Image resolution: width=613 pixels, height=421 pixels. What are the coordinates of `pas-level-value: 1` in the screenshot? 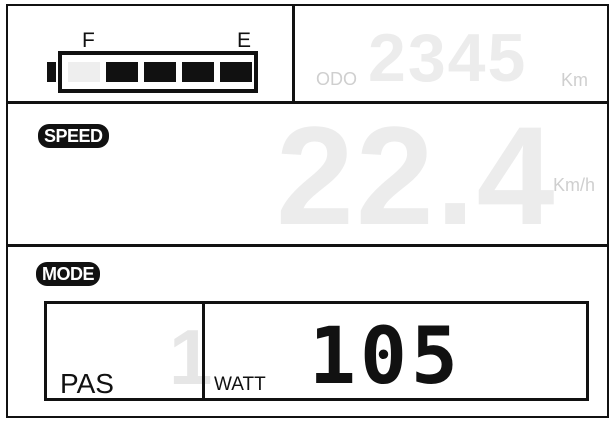 It's located at (191, 357).